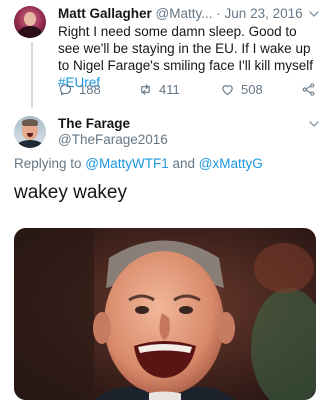 This screenshot has height=412, width=330. Describe the element at coordinates (50, 163) in the screenshot. I see `replying-to-label: Replying to` at that location.